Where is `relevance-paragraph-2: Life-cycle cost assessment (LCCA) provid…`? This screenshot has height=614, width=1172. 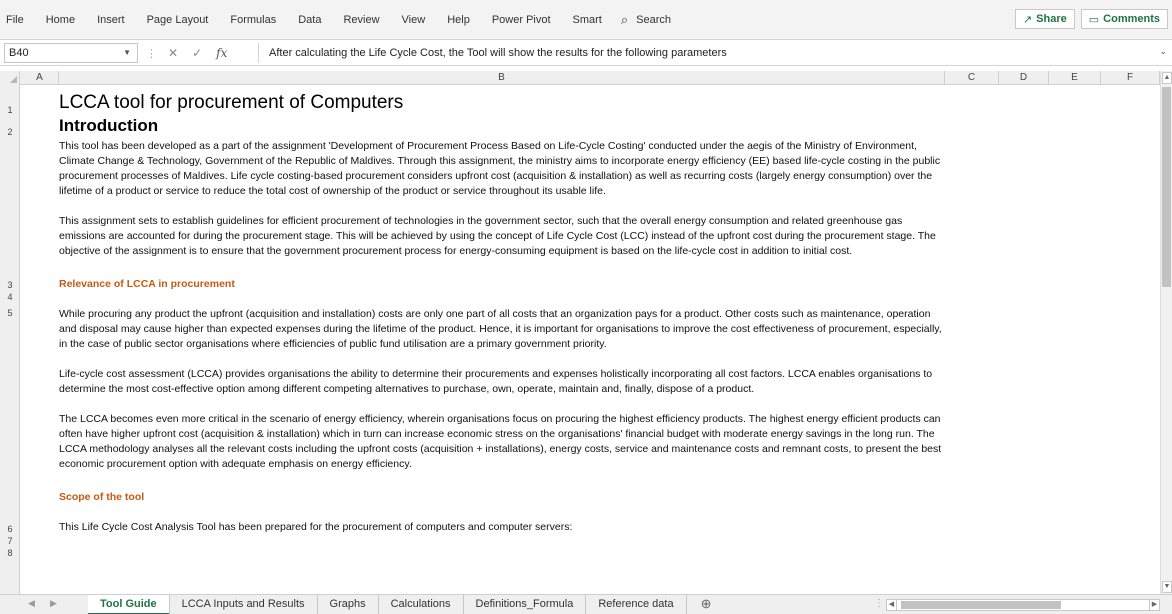
relevance-paragraph-2: Life-cycle cost assessment (LCCA) provid… is located at coordinates (496, 381).